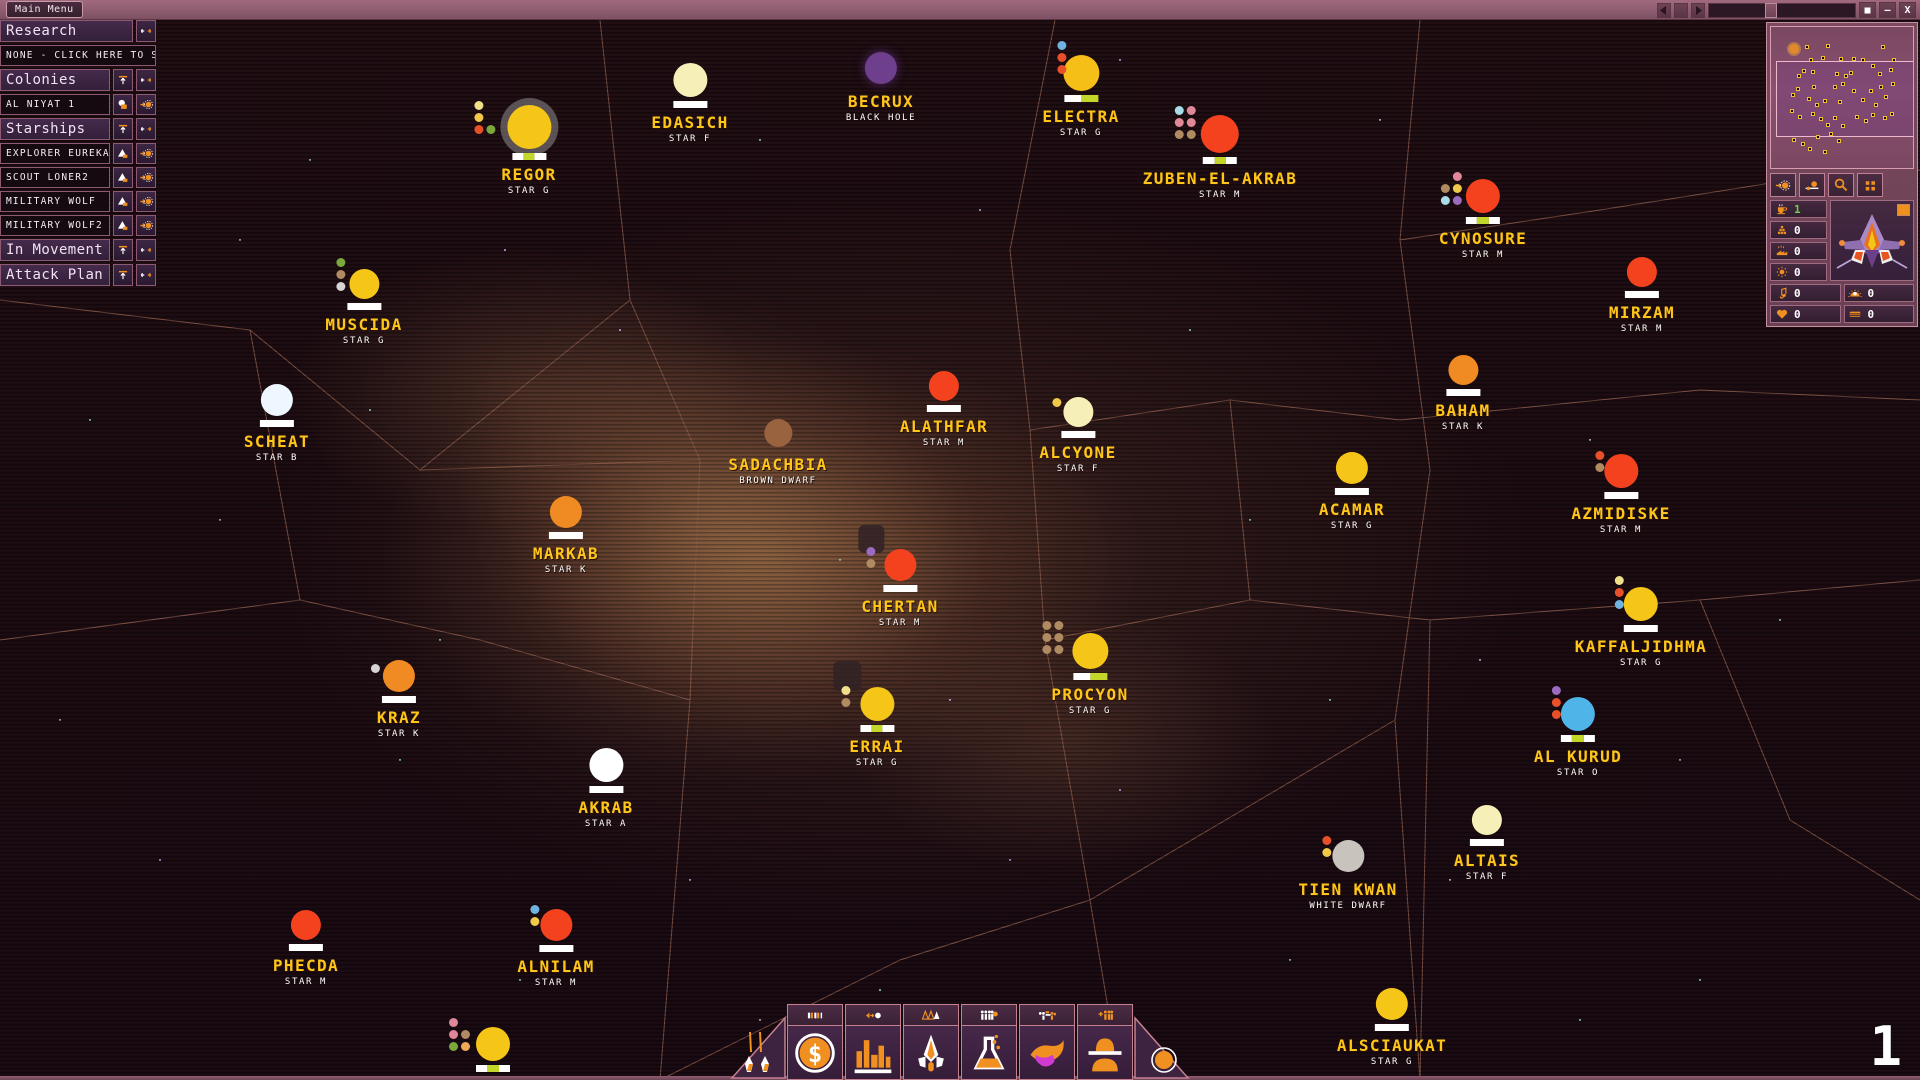 The width and height of the screenshot is (1920, 1080). What do you see at coordinates (1047, 1053) in the screenshot?
I see `toolbar-diplomacy-icon-panel` at bounding box center [1047, 1053].